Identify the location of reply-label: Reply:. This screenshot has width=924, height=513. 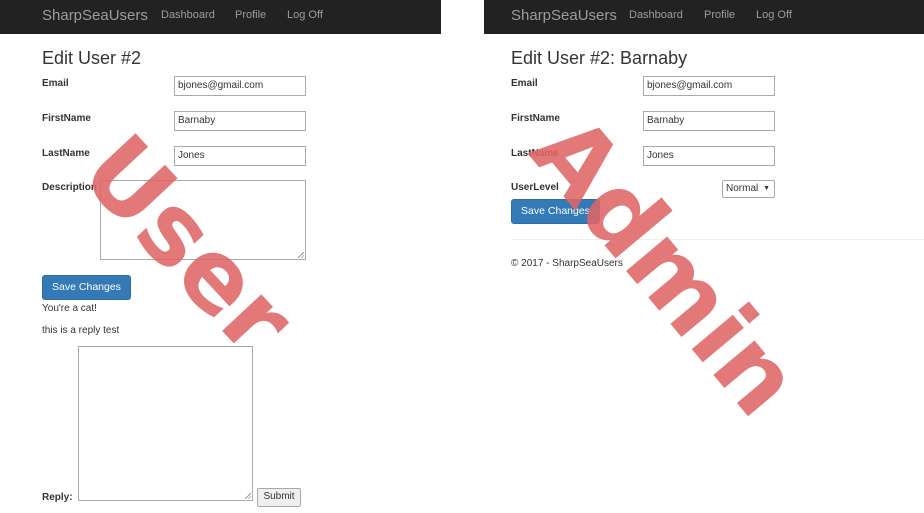
(57, 497).